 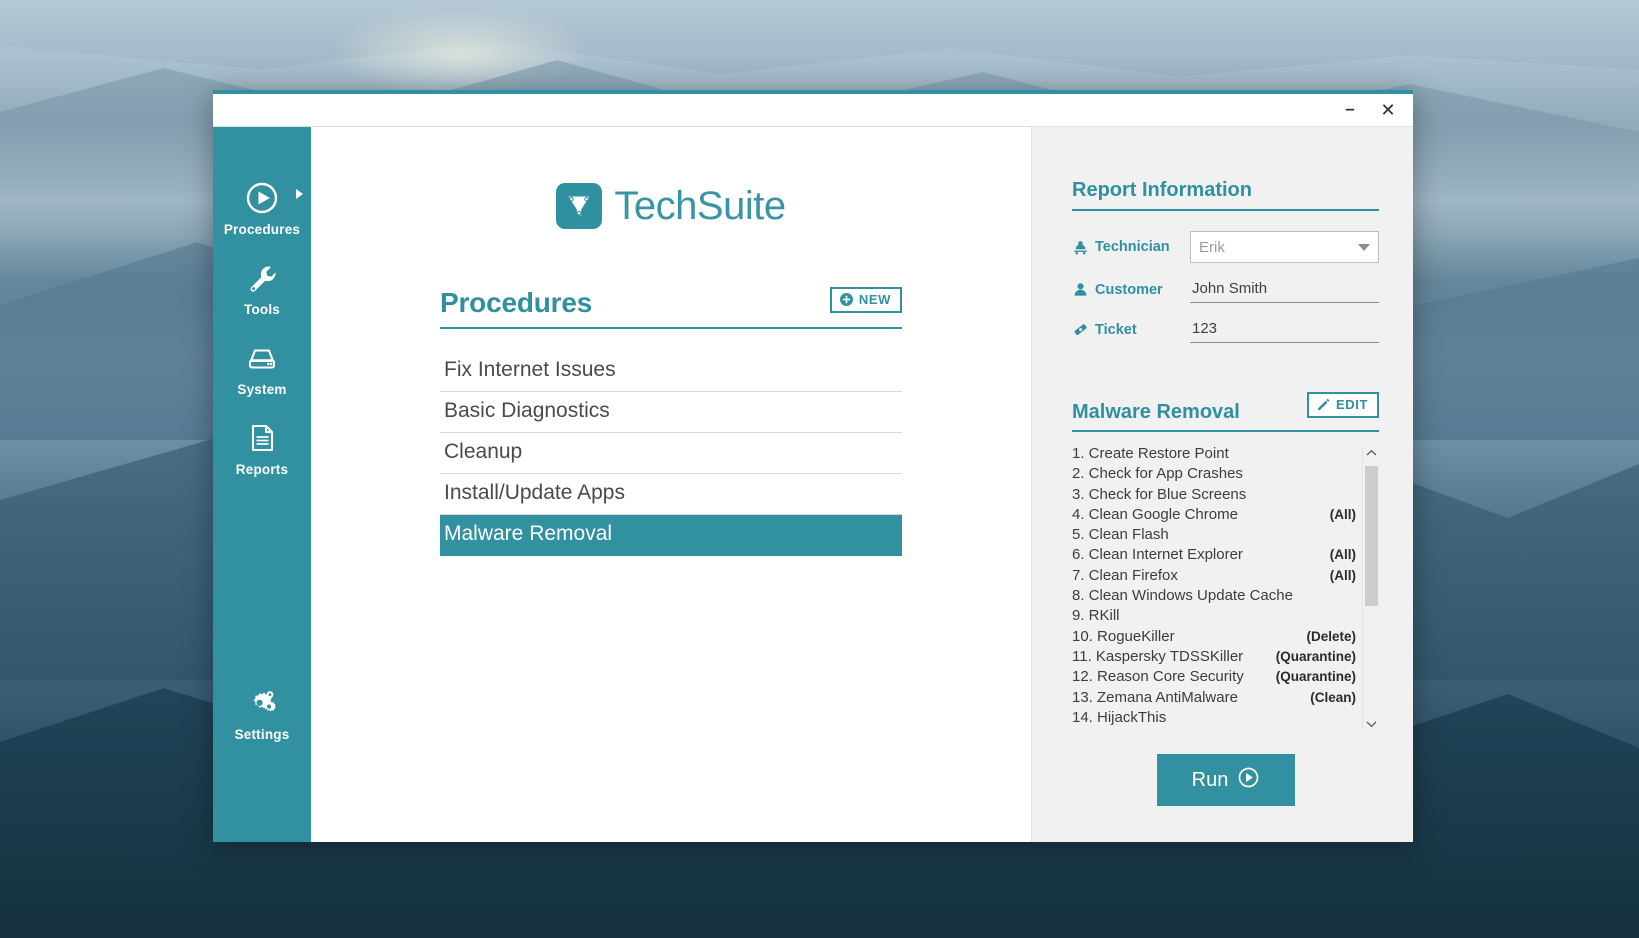 I want to click on list-item: Install/Update Apps, so click(x=671, y=494).